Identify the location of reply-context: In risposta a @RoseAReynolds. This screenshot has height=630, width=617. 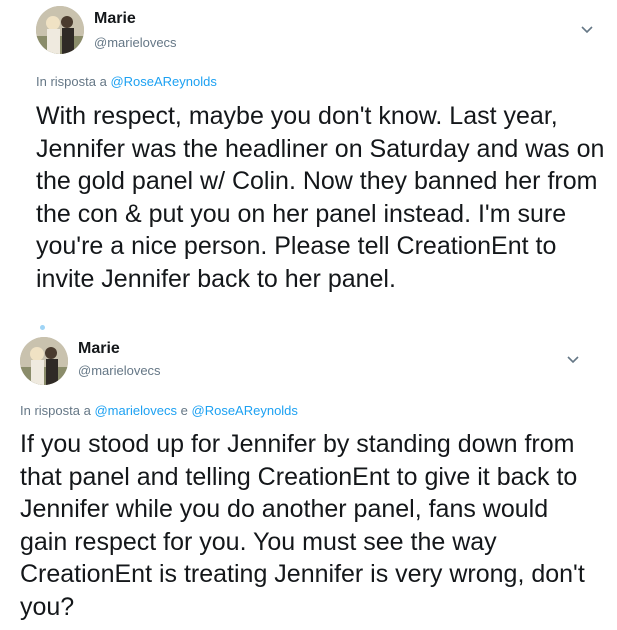
(126, 81).